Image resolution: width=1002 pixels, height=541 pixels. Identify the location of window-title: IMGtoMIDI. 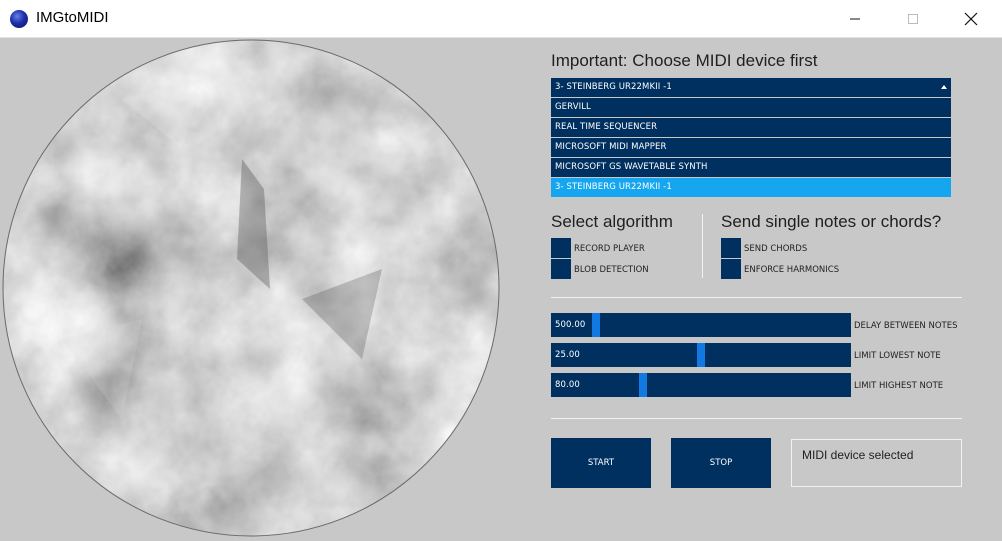
(72, 17).